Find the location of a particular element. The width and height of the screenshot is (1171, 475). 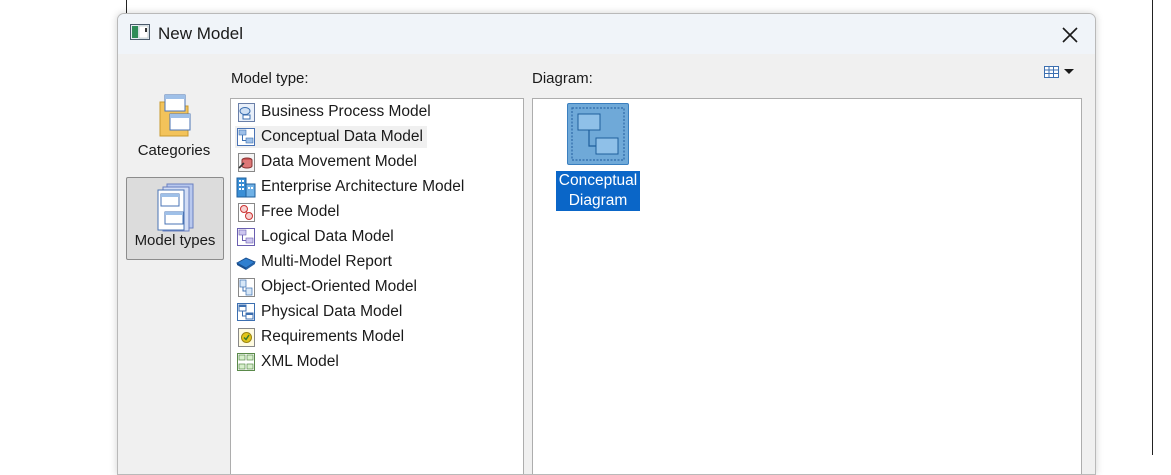

list-item-label: Requirements Model is located at coordinates (333, 336).